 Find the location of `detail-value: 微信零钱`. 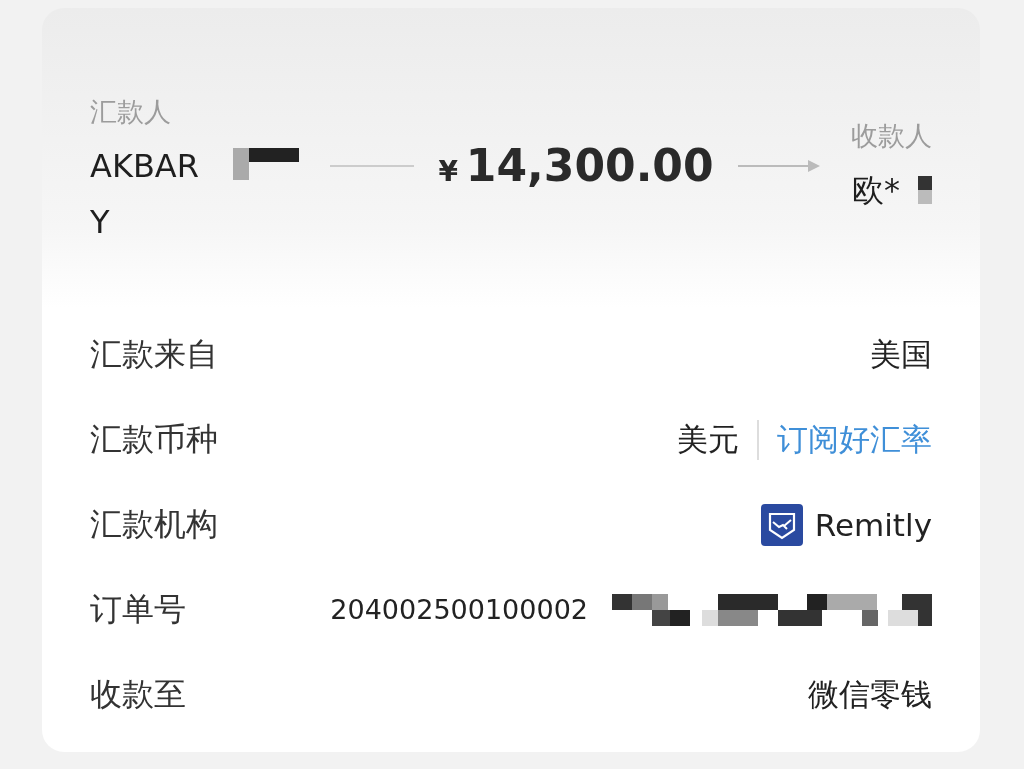

detail-value: 微信零钱 is located at coordinates (870, 694).